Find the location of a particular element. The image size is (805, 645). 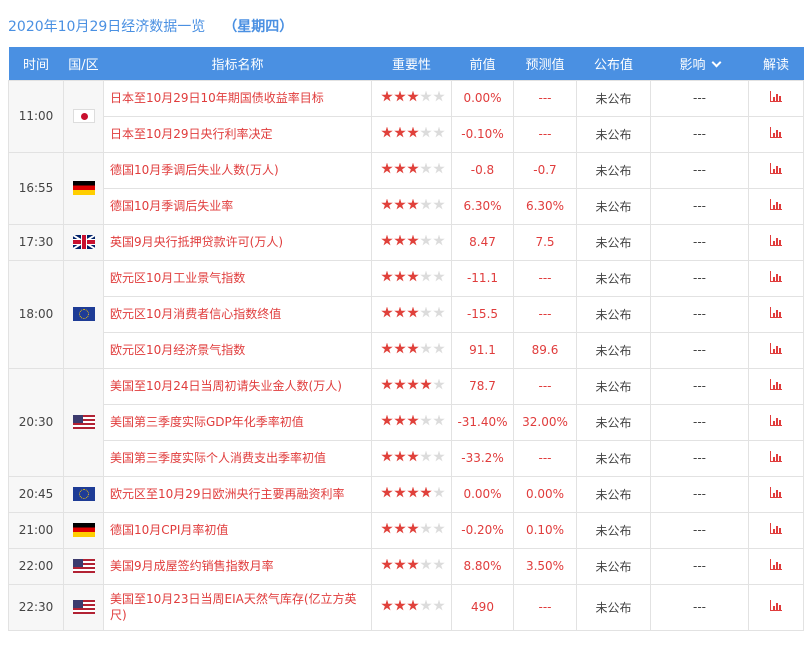

indicator-name-link: 欧元区10月经济景气指数 is located at coordinates (237, 350).